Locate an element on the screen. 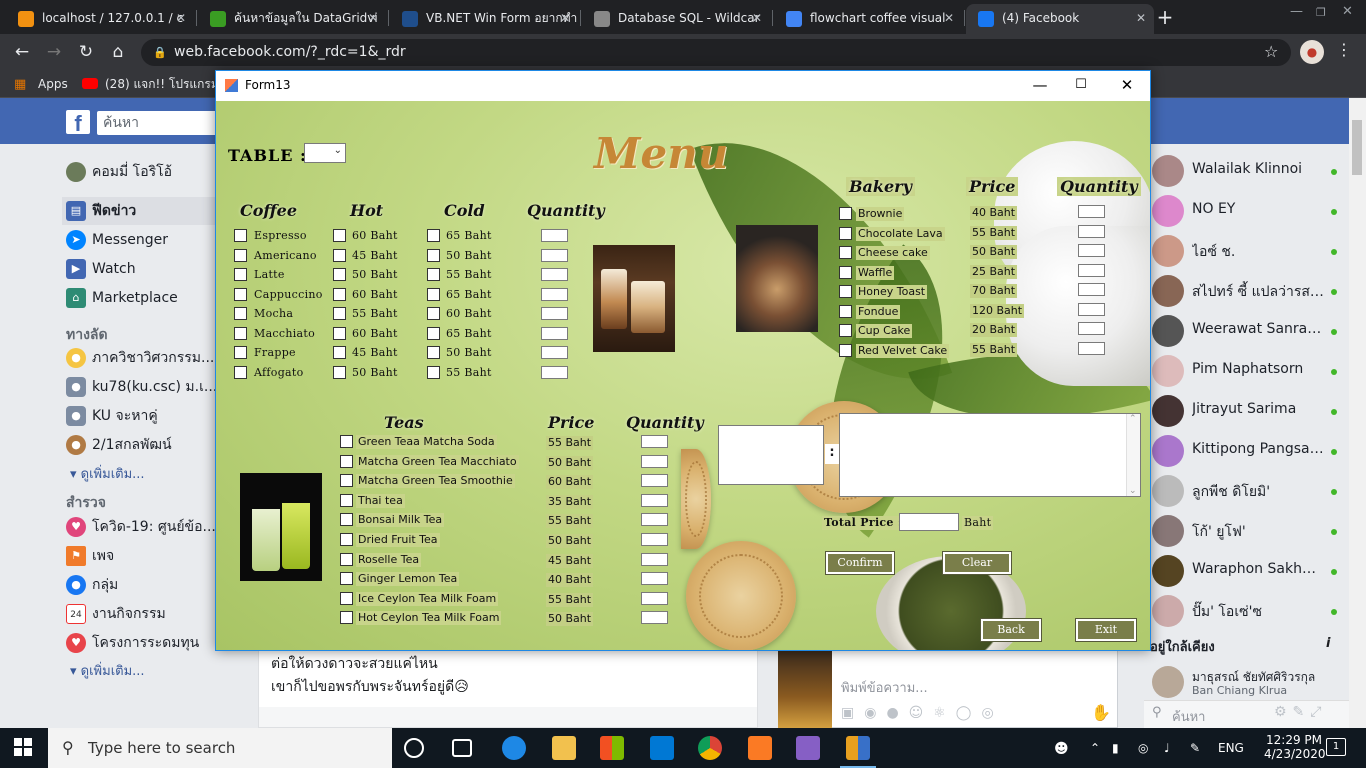  show-hidden-icons: ⌃ is located at coordinates (1095, 748).